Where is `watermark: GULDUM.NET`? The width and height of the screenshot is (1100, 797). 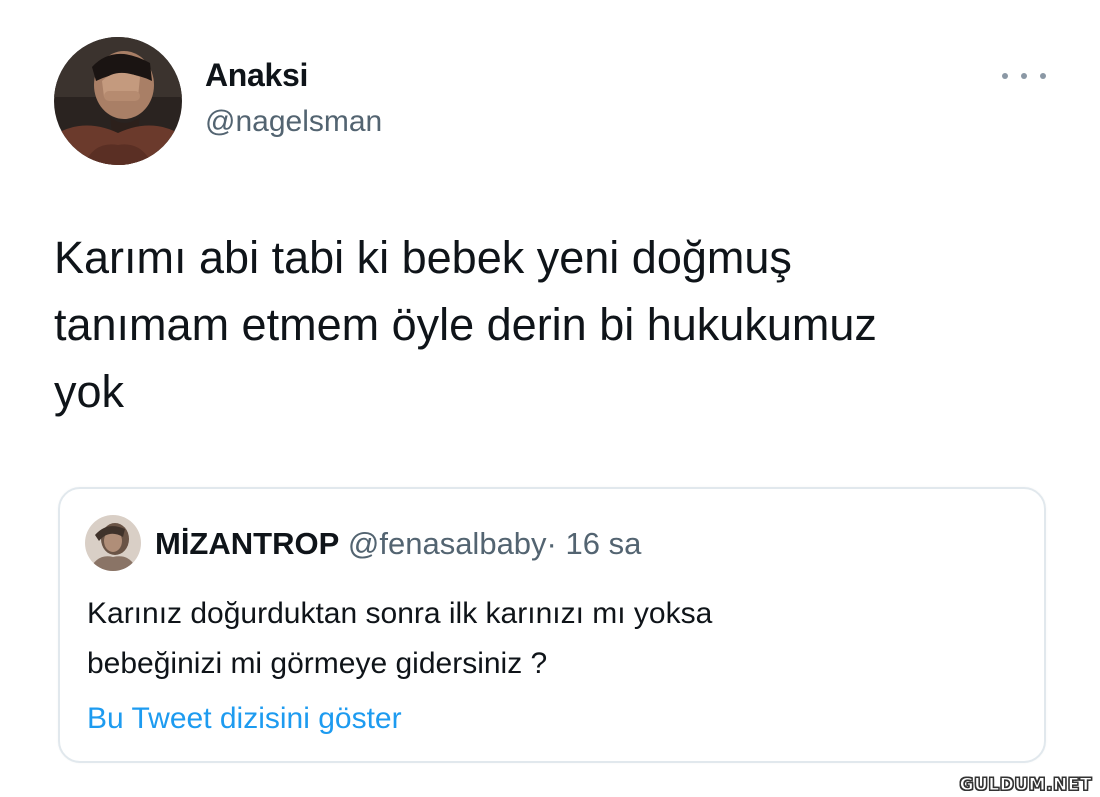
watermark: GULDUM.NET is located at coordinates (1025, 785).